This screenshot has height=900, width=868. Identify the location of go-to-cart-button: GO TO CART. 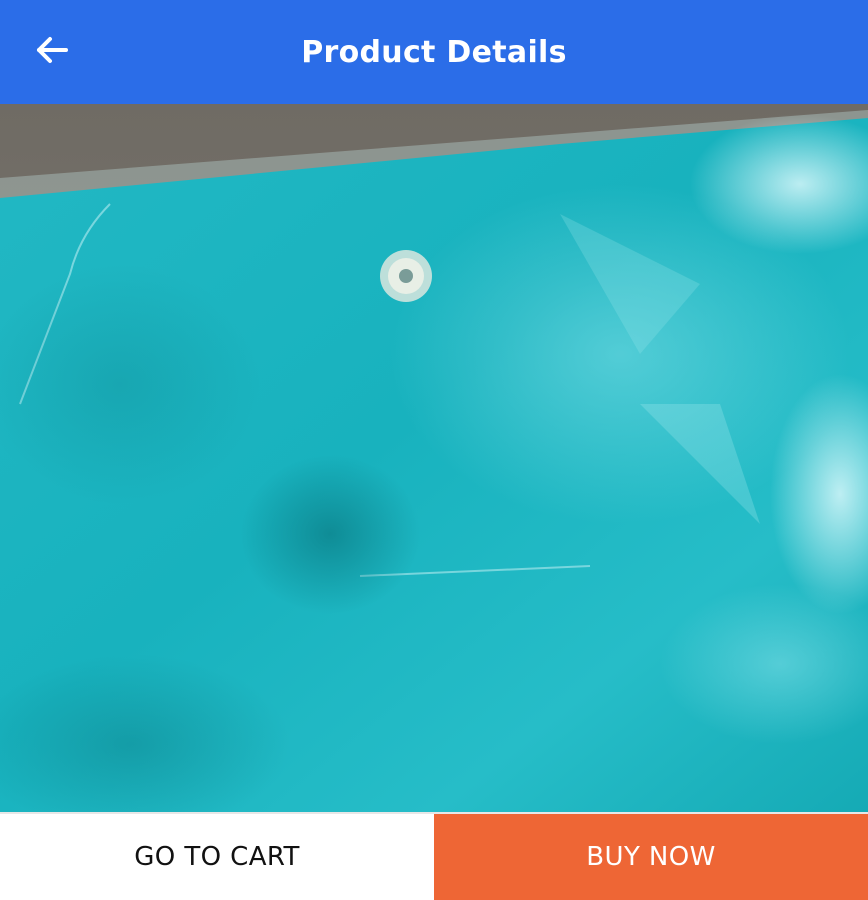
(217, 857).